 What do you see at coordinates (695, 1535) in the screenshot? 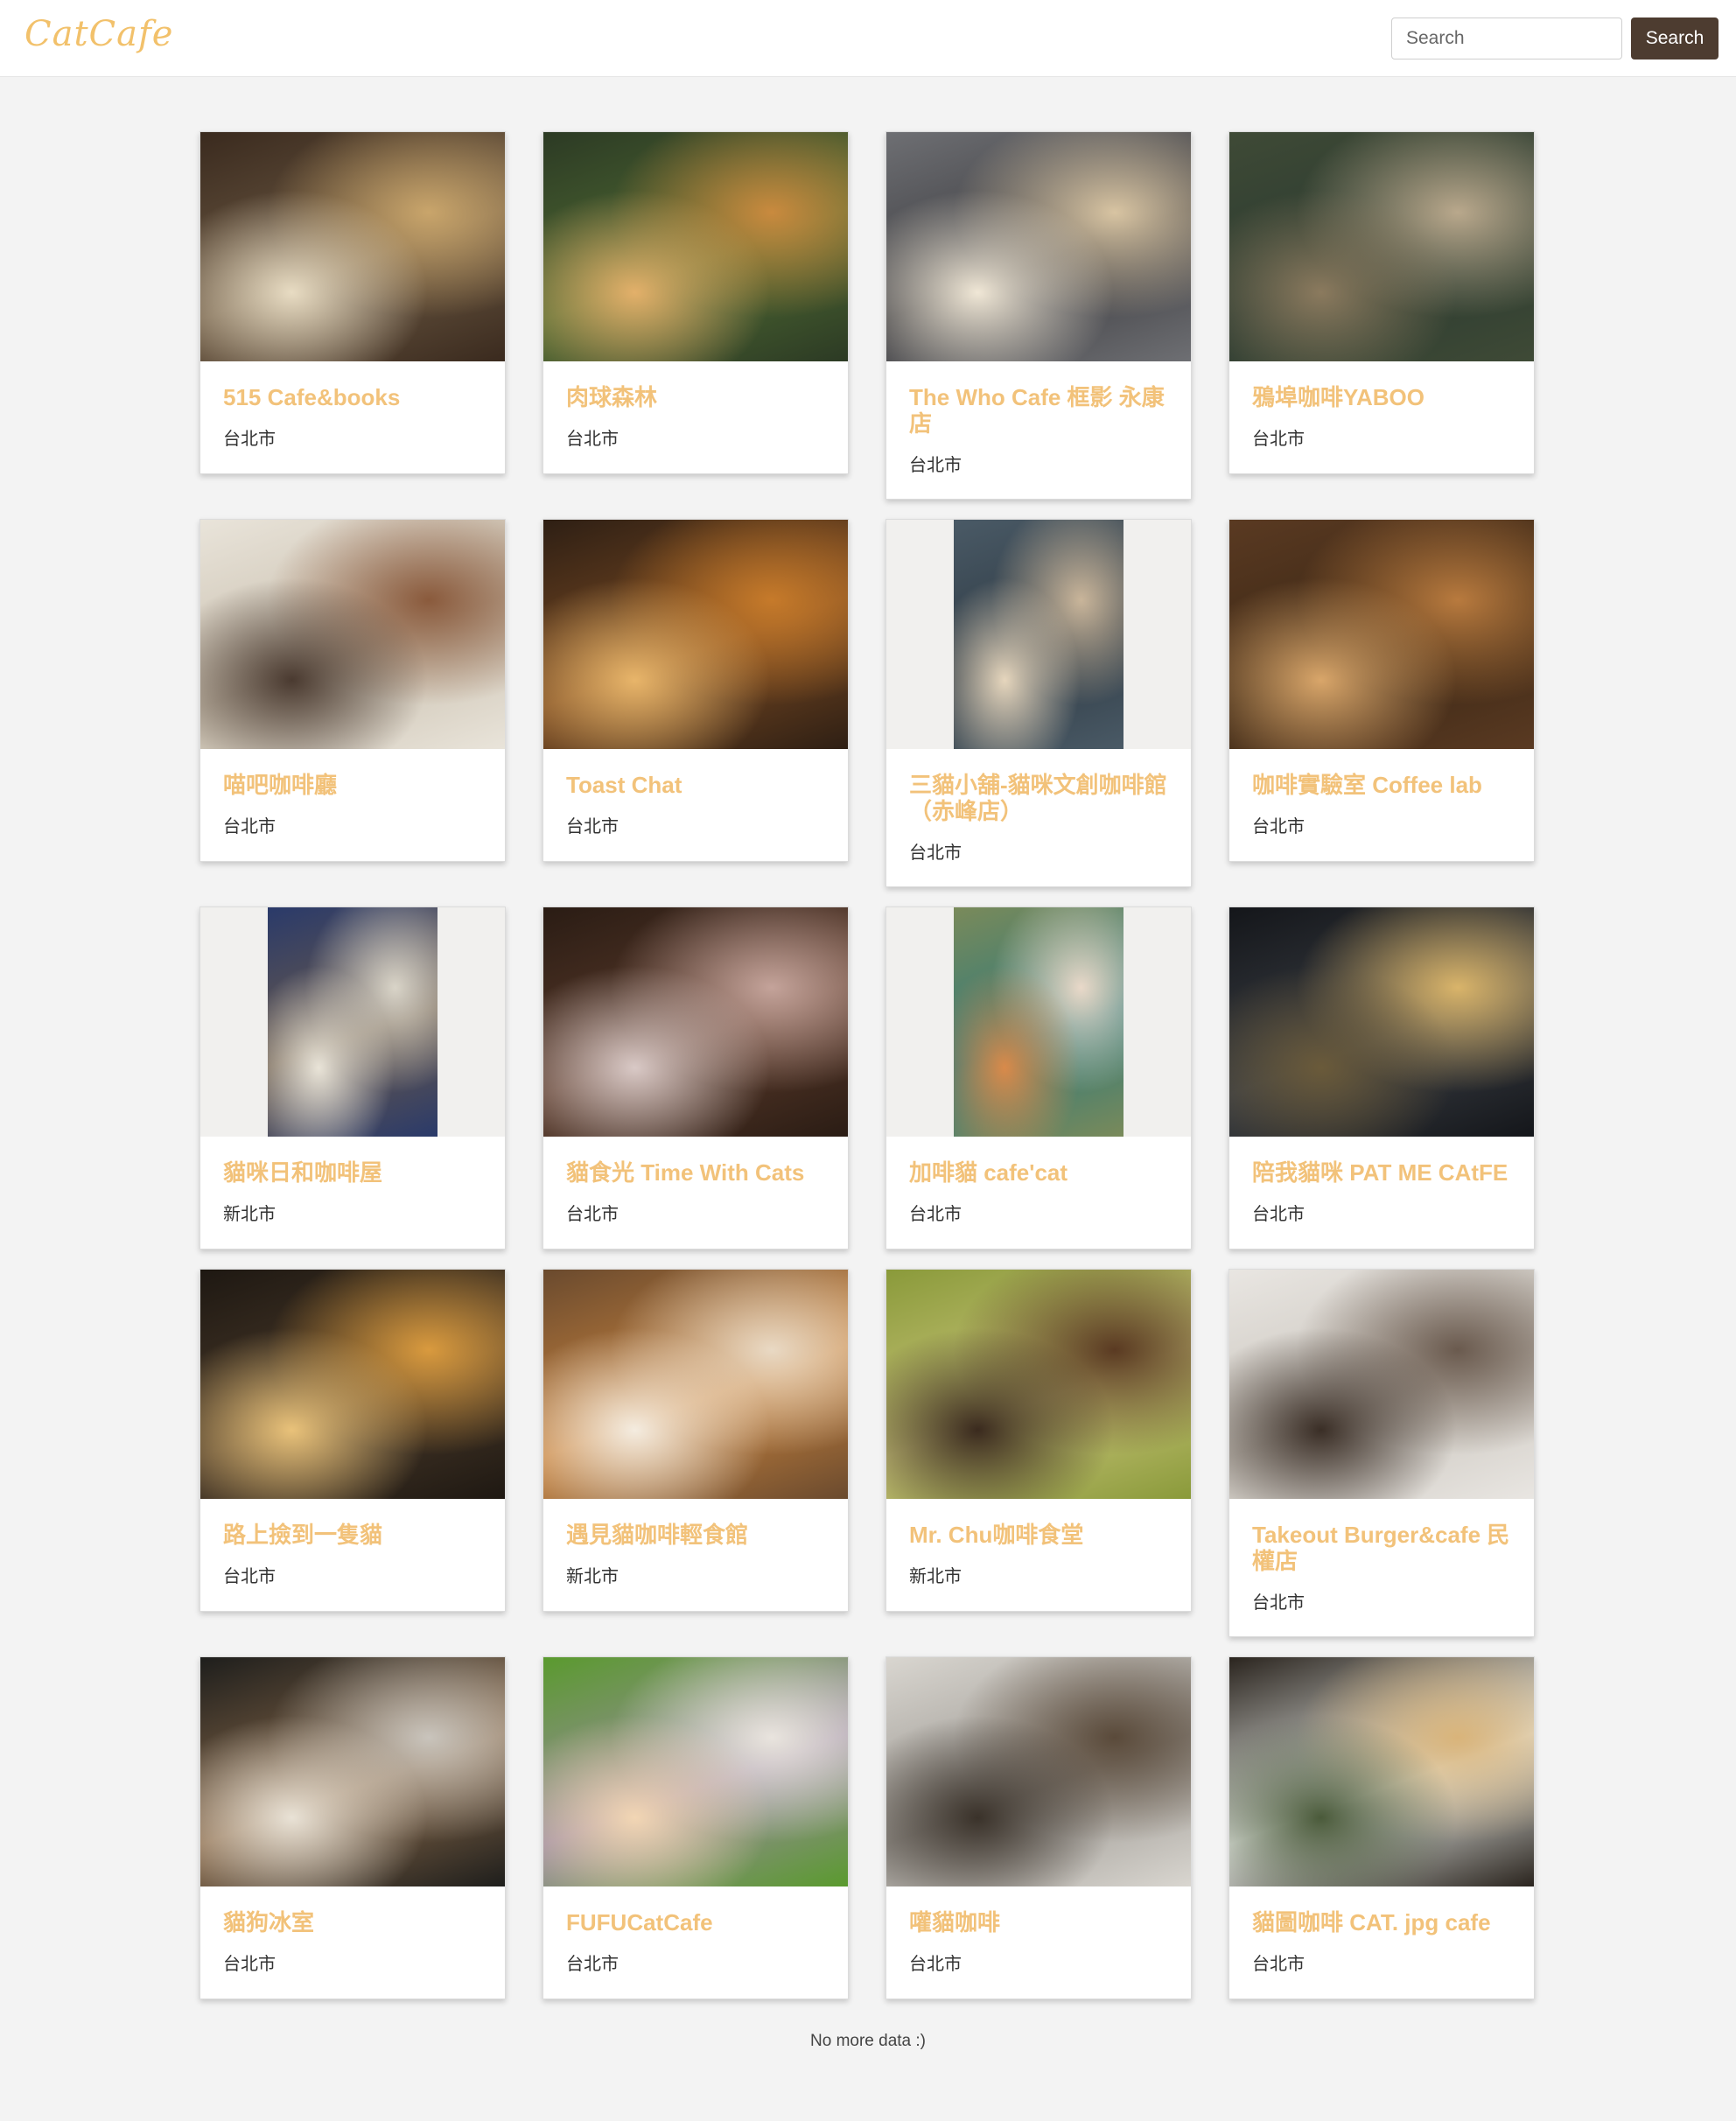
I see `cafe-name: 遇見貓咖啡輕食館` at bounding box center [695, 1535].